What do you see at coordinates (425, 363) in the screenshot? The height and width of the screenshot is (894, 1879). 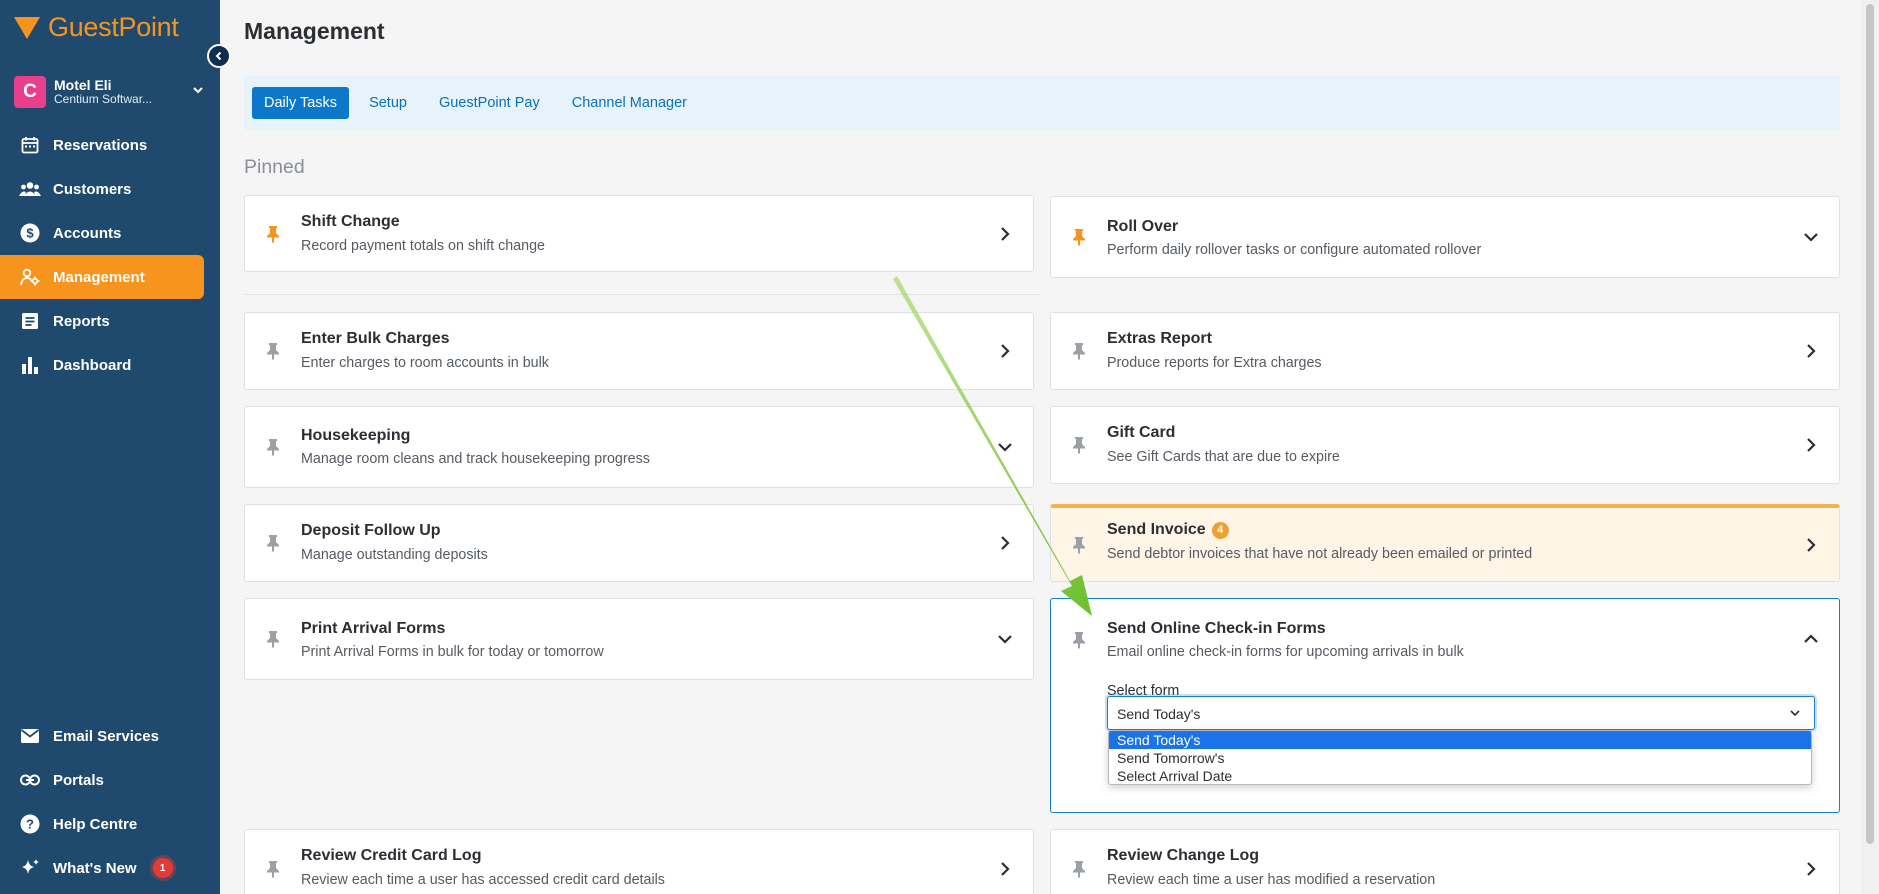 I see `task-description: Enter charges to room accounts in bulk` at bounding box center [425, 363].